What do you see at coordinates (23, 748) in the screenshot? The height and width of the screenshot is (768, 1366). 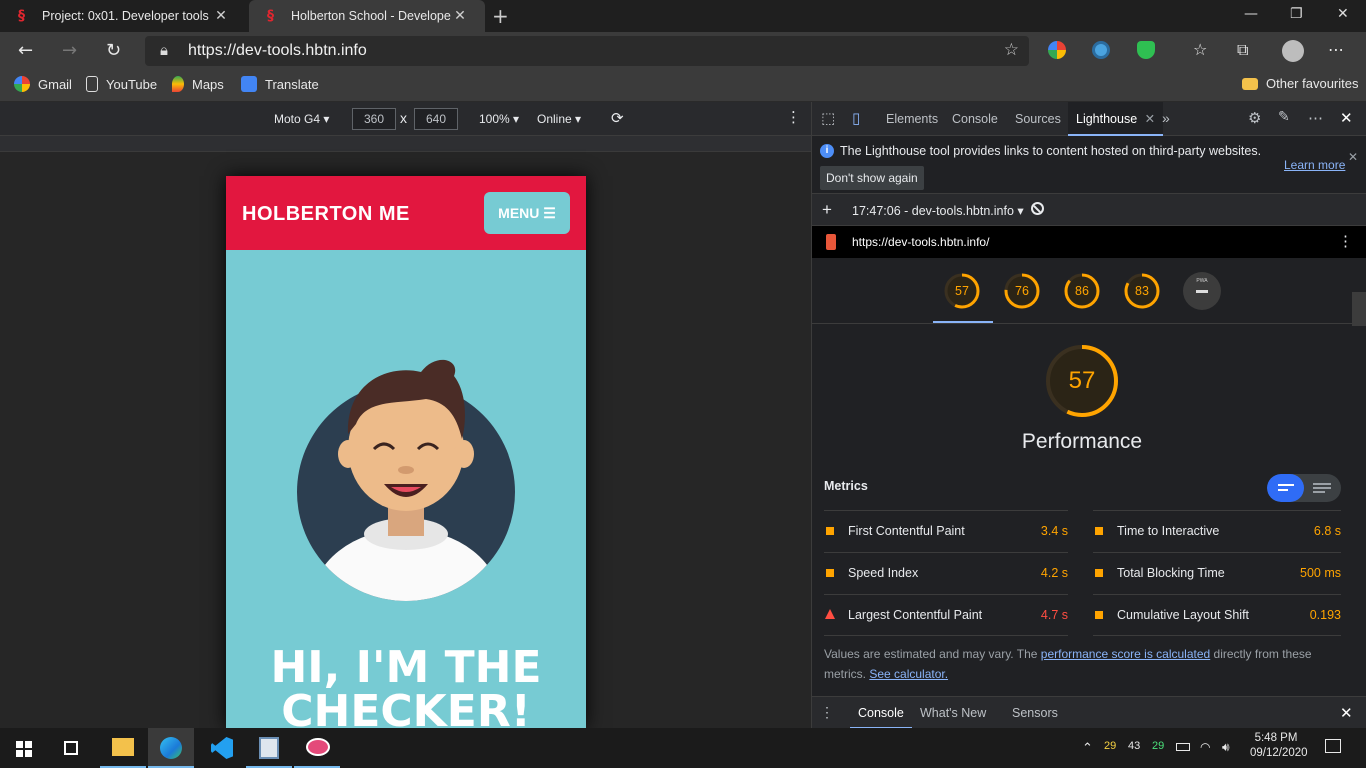 I see `start-button` at bounding box center [23, 748].